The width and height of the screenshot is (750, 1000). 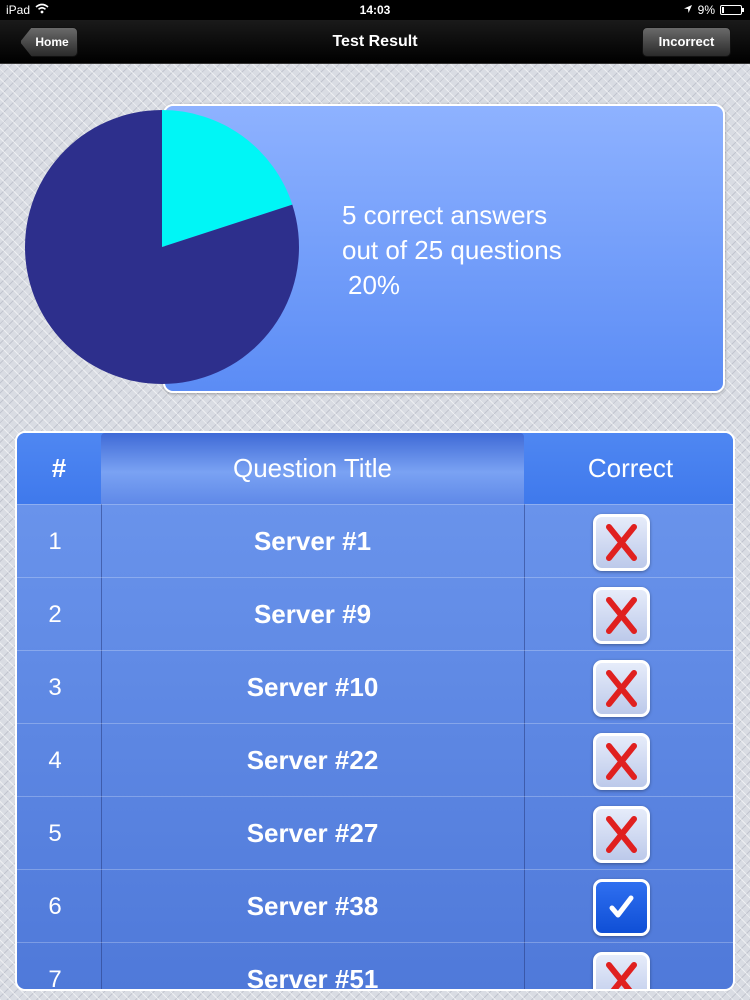 What do you see at coordinates (55, 978) in the screenshot?
I see `row-number: 7` at bounding box center [55, 978].